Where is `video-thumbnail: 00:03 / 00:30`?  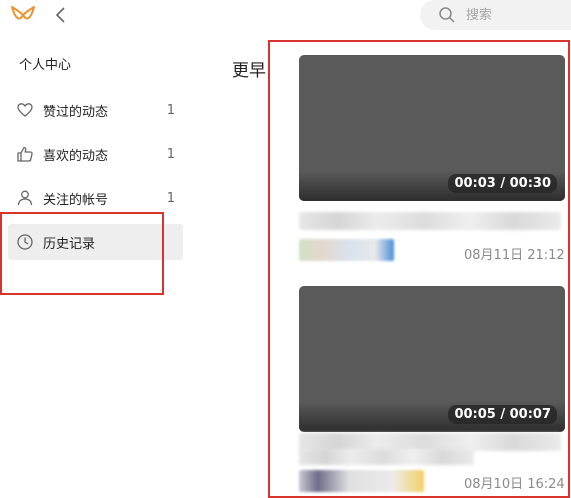
video-thumbnail: 00:03 / 00:30 is located at coordinates (432, 128).